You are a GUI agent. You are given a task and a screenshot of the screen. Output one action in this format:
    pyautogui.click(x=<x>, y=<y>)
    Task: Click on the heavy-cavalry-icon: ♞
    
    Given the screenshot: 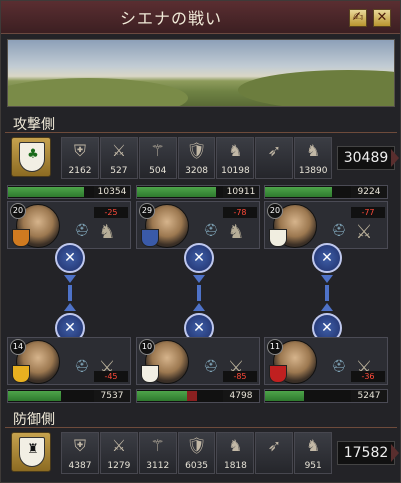 What is the action you would take?
    pyautogui.click(x=235, y=150)
    